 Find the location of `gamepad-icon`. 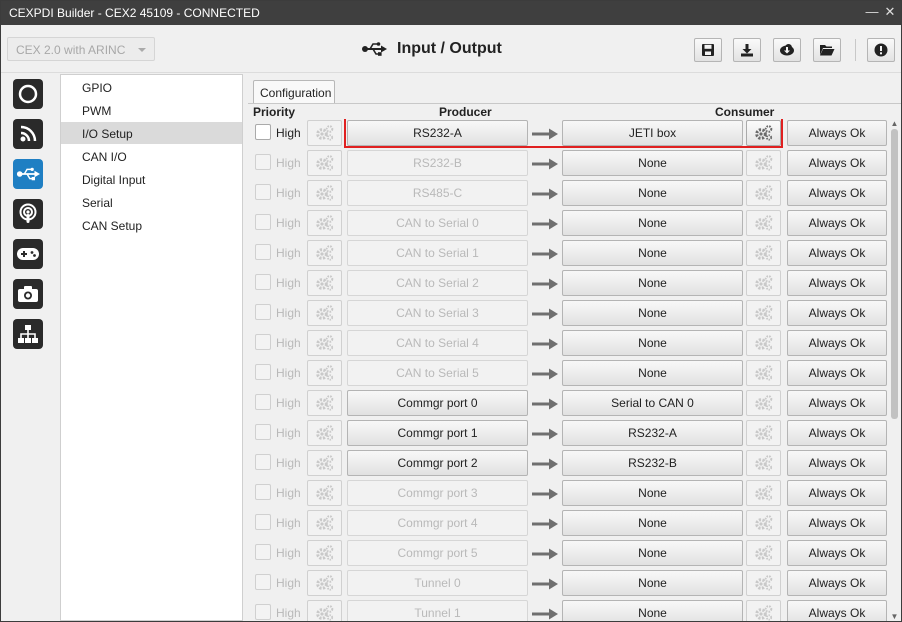

gamepad-icon is located at coordinates (28, 254).